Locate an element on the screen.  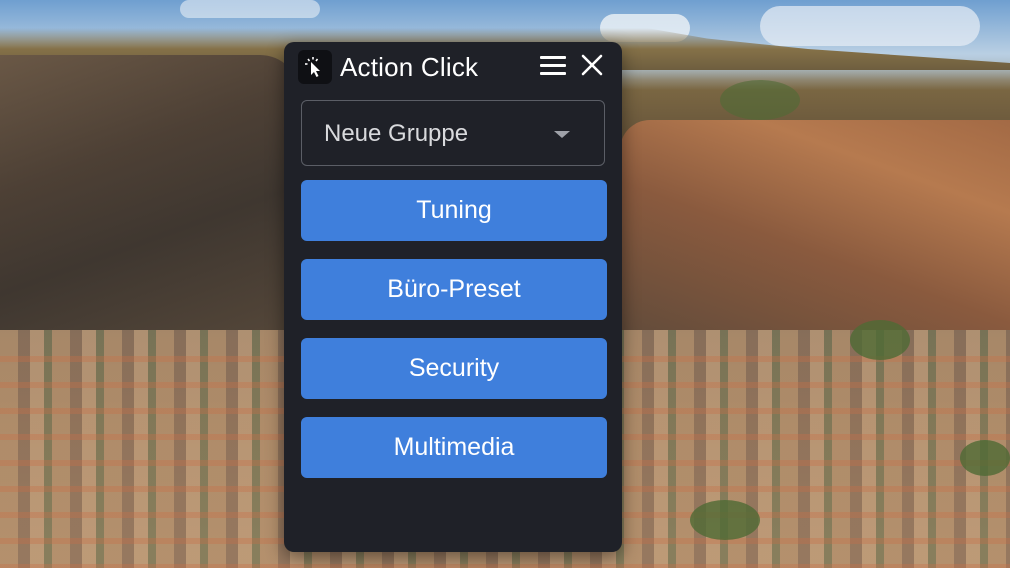
action-button-security: Security is located at coordinates (454, 368).